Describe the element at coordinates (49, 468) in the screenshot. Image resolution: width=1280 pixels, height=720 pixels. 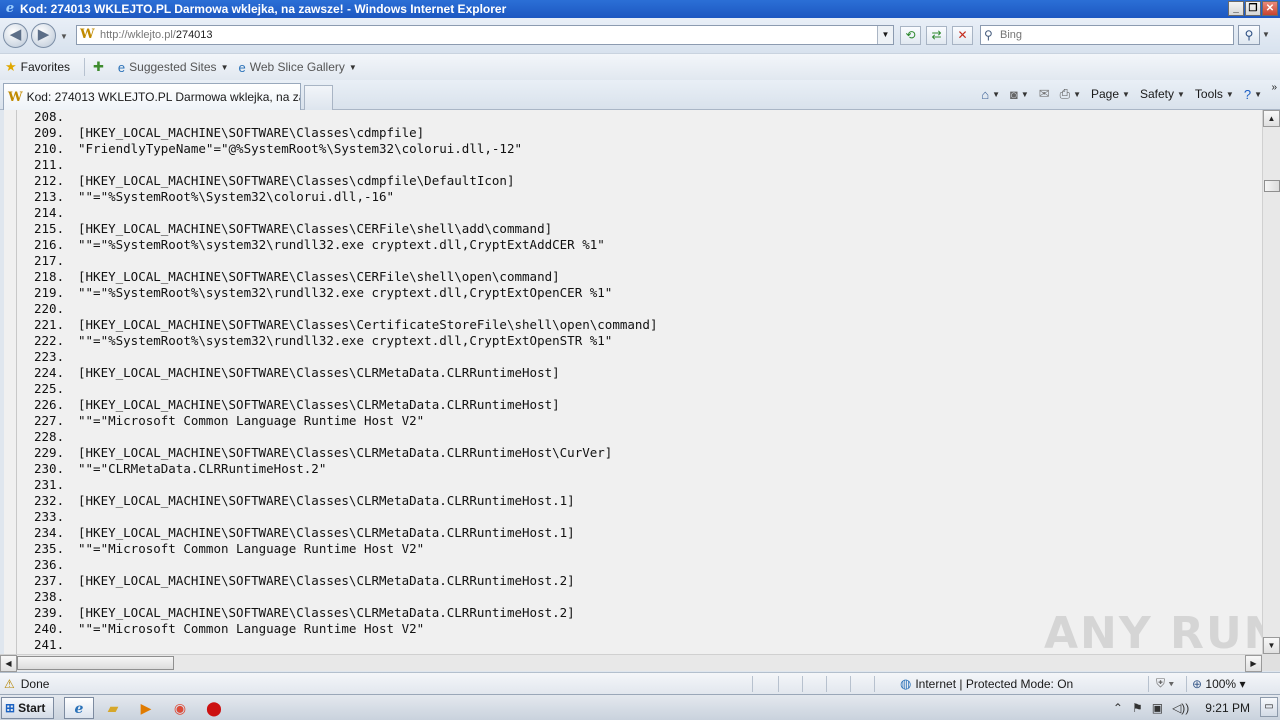
I see `line-number: 230.` at that location.